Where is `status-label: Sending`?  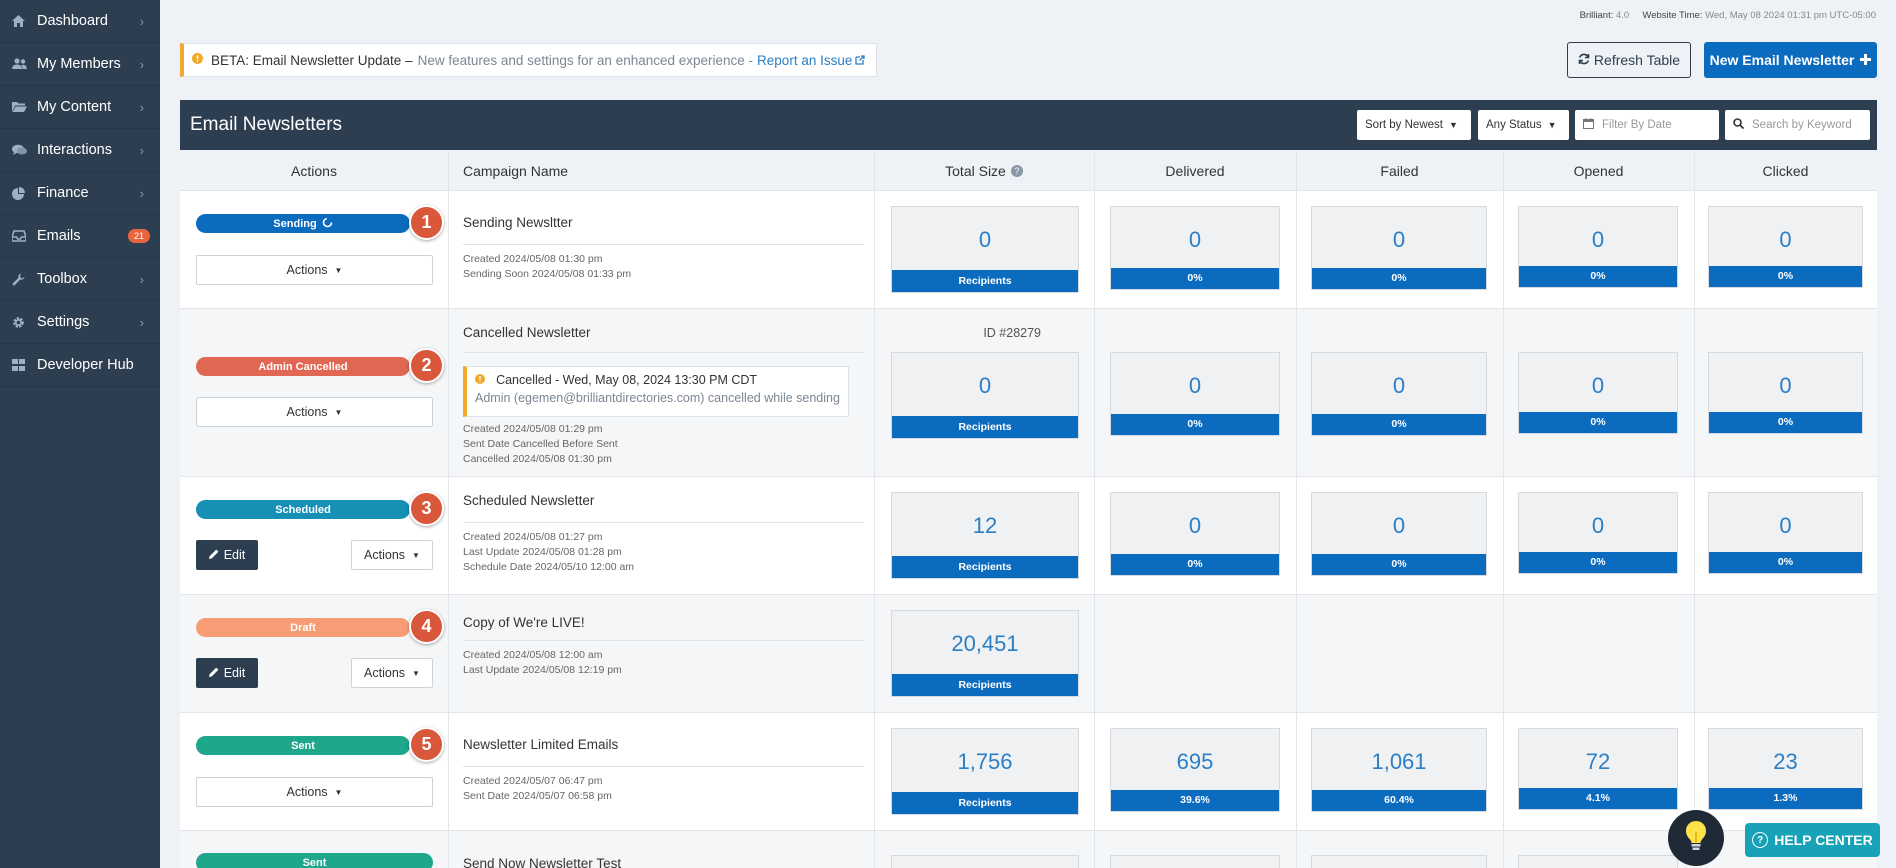 status-label: Sending is located at coordinates (295, 223).